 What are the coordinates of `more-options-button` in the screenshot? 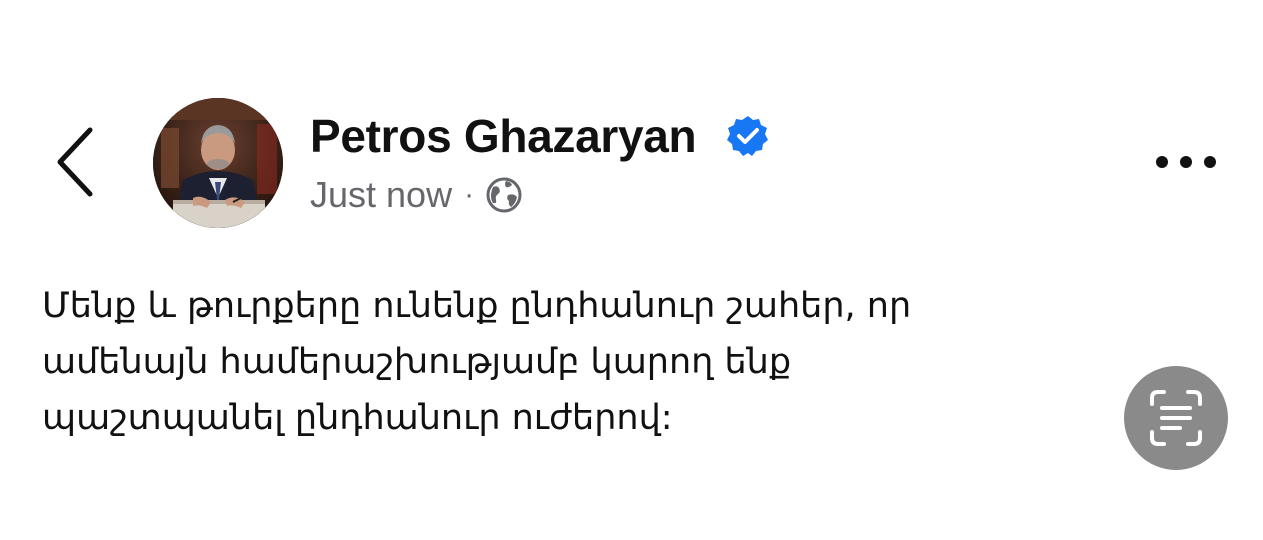 It's located at (1186, 162).